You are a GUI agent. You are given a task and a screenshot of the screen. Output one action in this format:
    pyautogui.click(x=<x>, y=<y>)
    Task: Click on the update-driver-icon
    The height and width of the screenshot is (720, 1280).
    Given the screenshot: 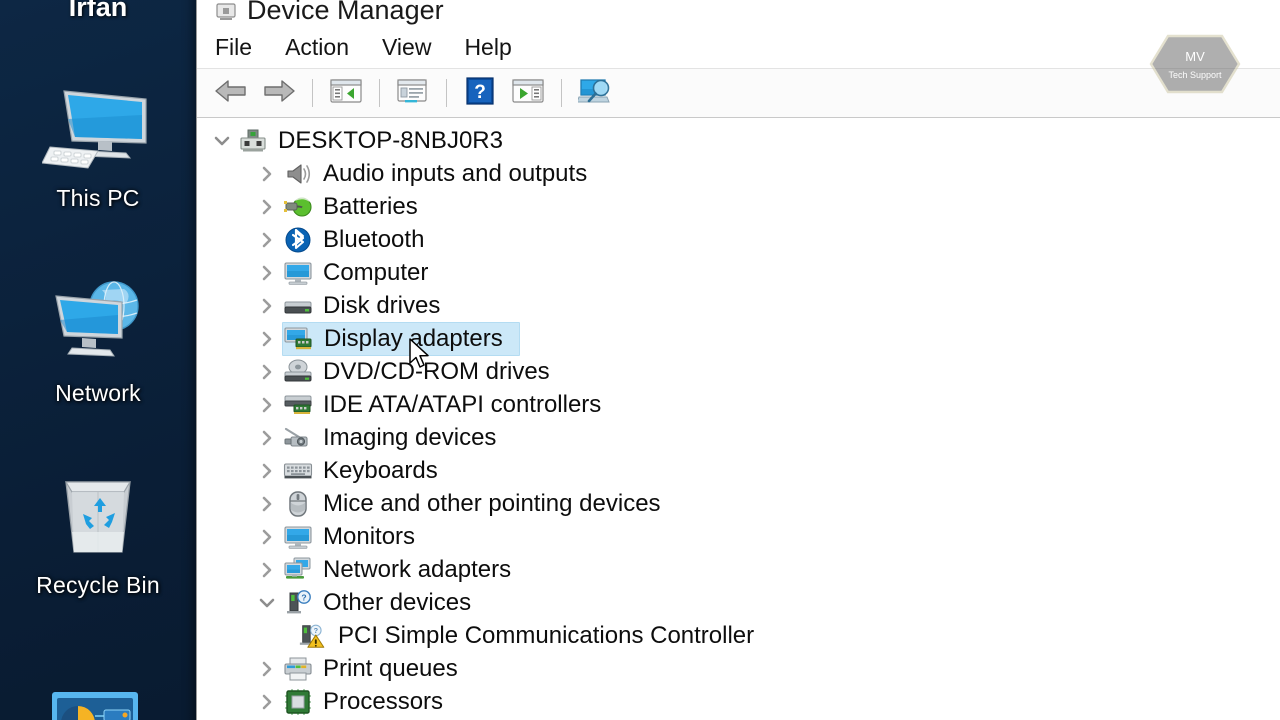 What is the action you would take?
    pyautogui.click(x=528, y=93)
    